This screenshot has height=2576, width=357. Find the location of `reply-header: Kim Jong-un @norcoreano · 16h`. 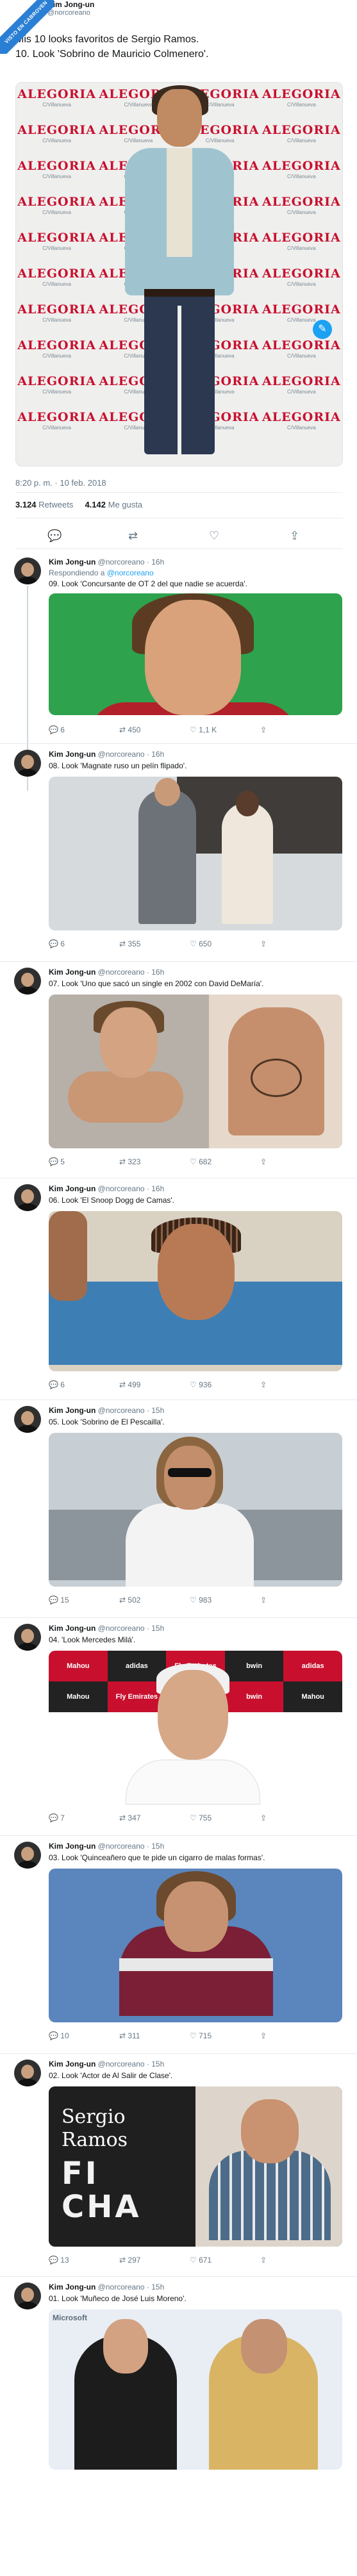

reply-header: Kim Jong-un @norcoreano · 16h is located at coordinates (107, 561).